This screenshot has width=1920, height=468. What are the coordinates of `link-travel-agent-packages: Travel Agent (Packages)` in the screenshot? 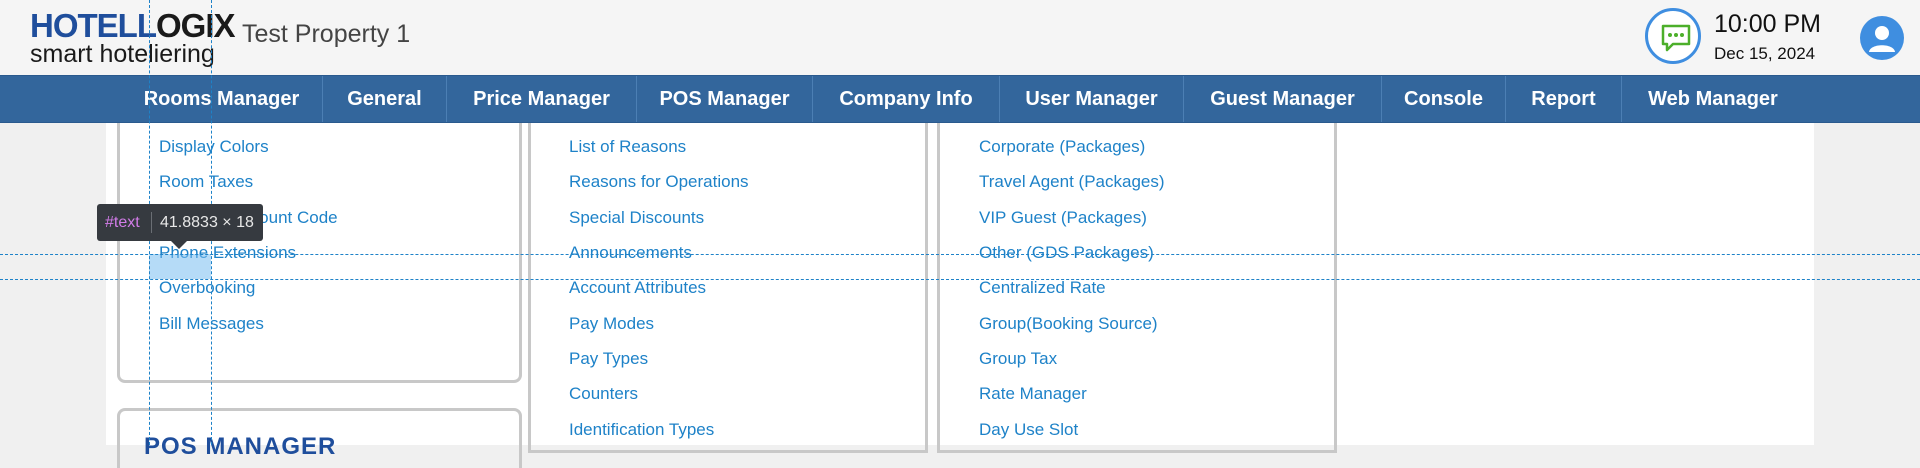 It's located at (1072, 182).